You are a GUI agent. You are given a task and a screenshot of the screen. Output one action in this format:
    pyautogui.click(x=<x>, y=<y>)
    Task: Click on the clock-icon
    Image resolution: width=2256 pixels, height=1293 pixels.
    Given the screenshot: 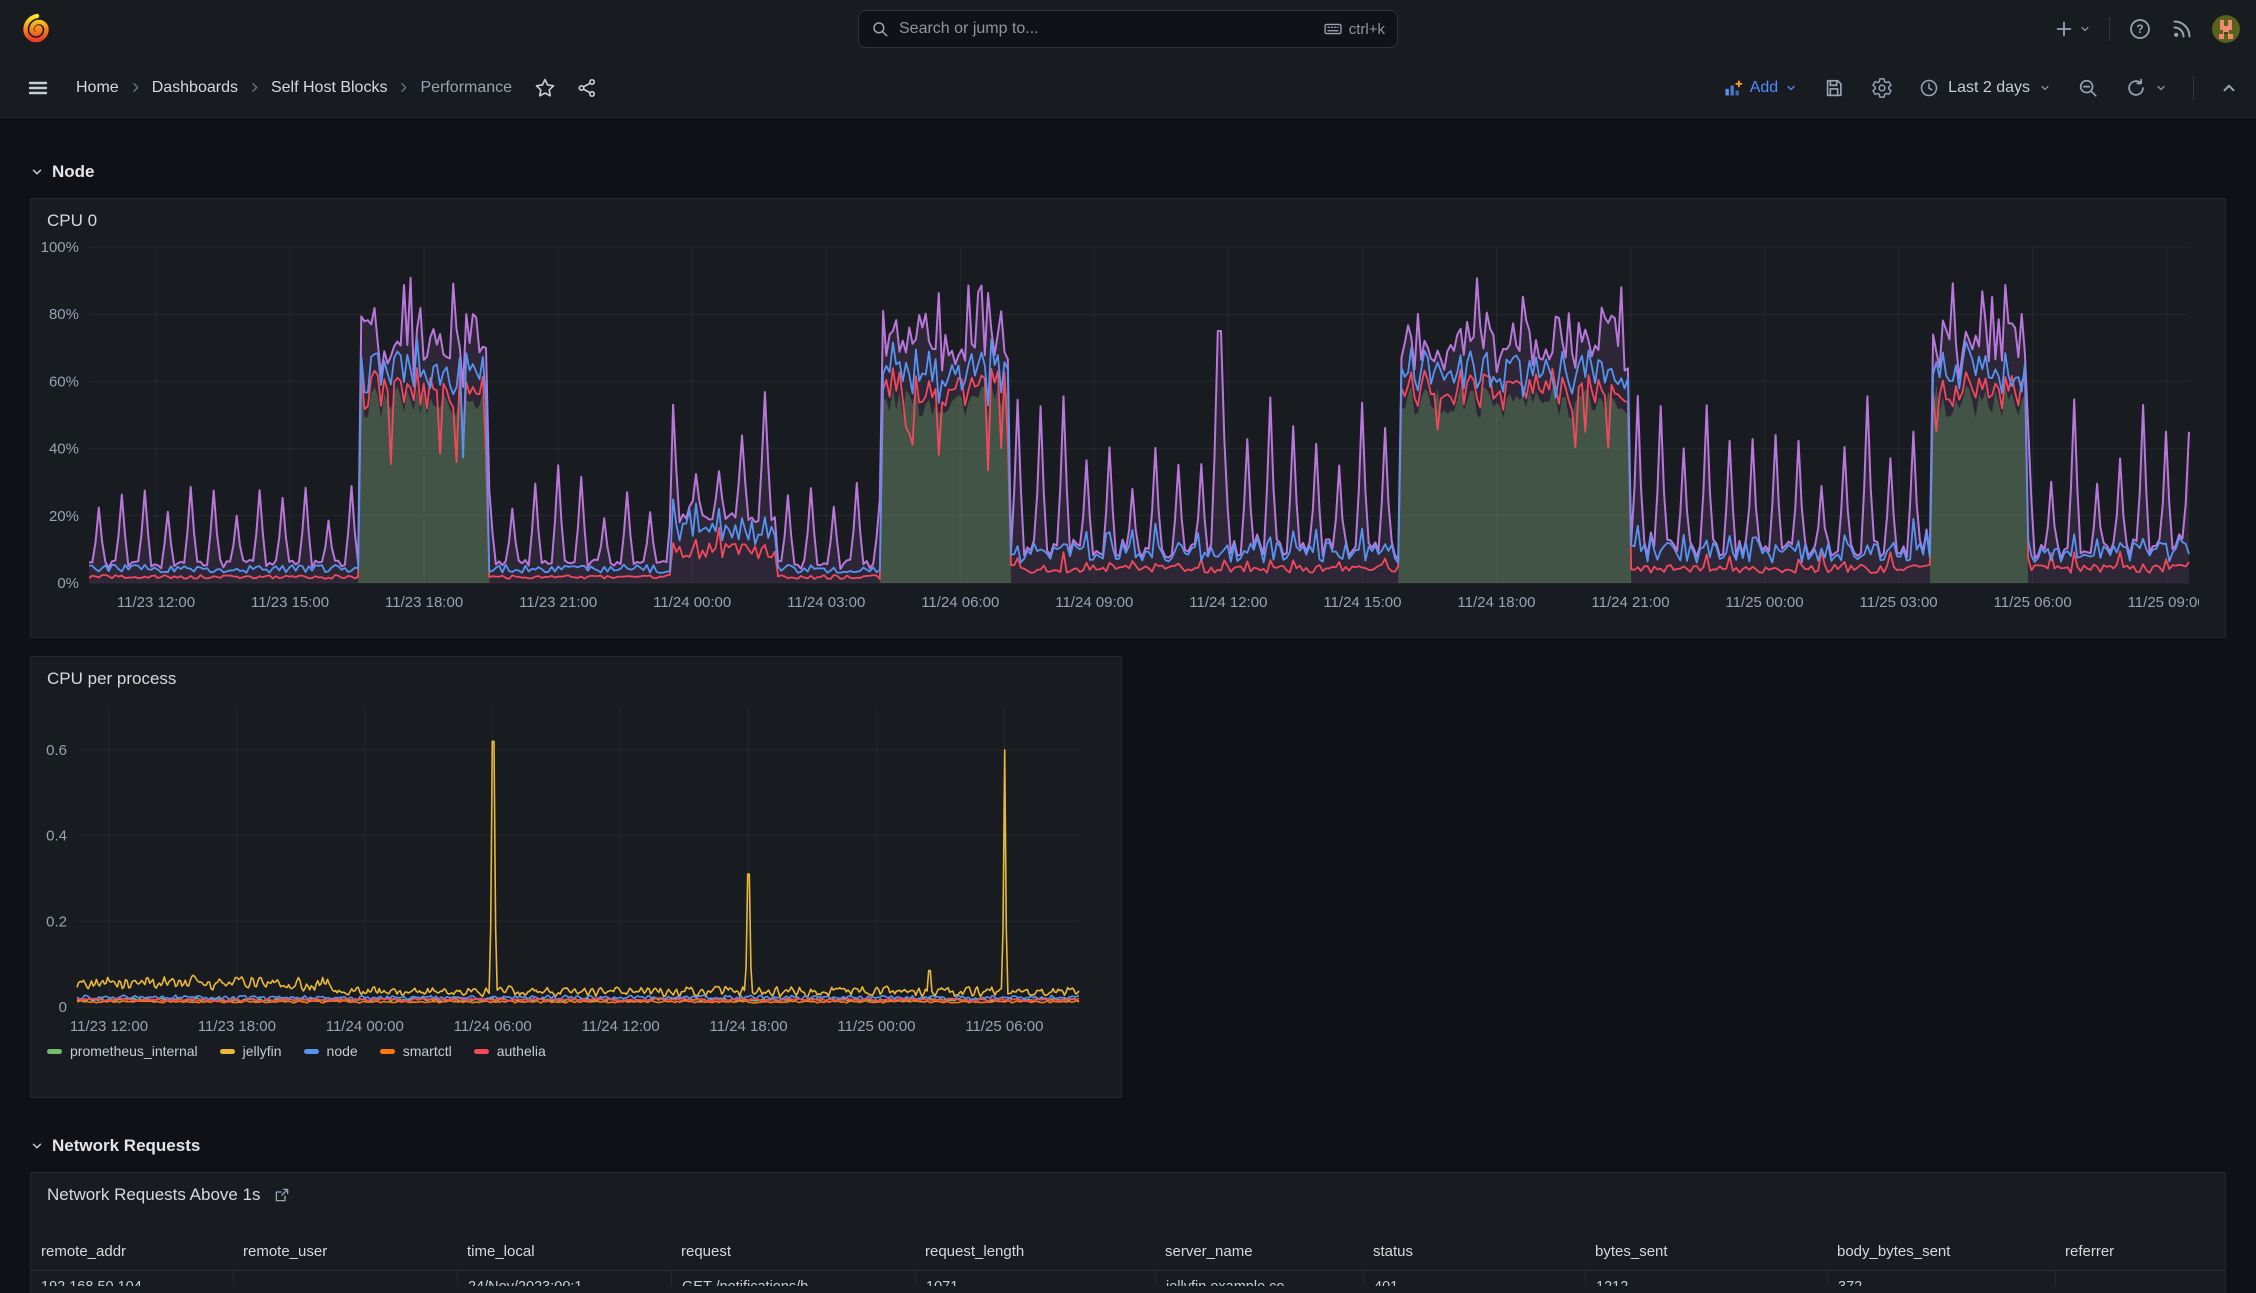 What is the action you would take?
    pyautogui.click(x=1929, y=88)
    